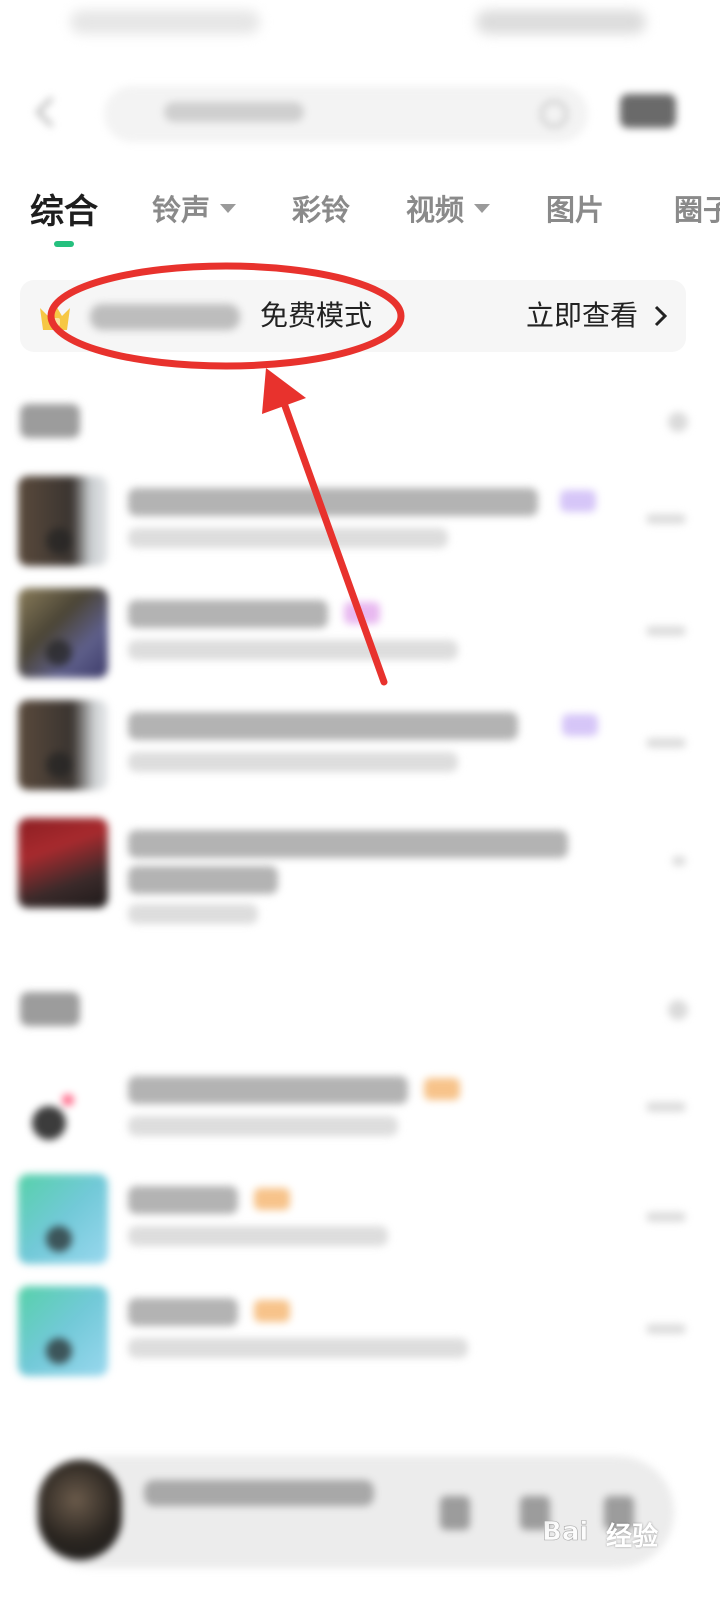 Image resolution: width=720 pixels, height=1600 pixels. What do you see at coordinates (648, 111) in the screenshot?
I see `search-button` at bounding box center [648, 111].